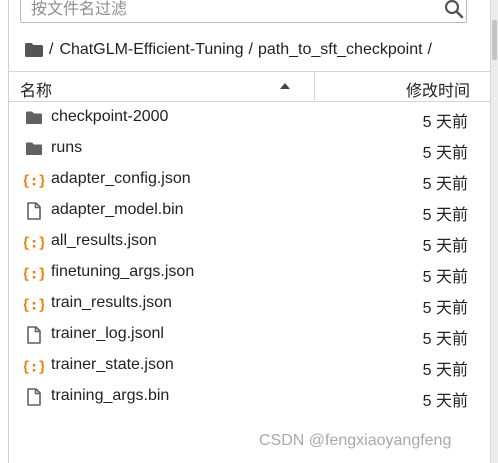 The height and width of the screenshot is (463, 498). I want to click on file-row: {:} trainer_state.json 5 天前, so click(249, 365).